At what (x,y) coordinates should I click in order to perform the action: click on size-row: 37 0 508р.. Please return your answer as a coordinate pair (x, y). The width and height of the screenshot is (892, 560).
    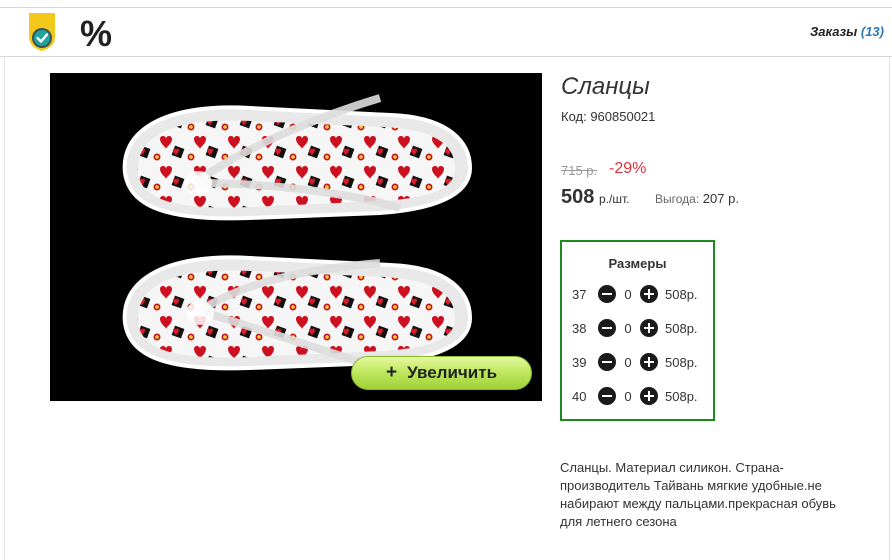
    Looking at the image, I should click on (635, 294).